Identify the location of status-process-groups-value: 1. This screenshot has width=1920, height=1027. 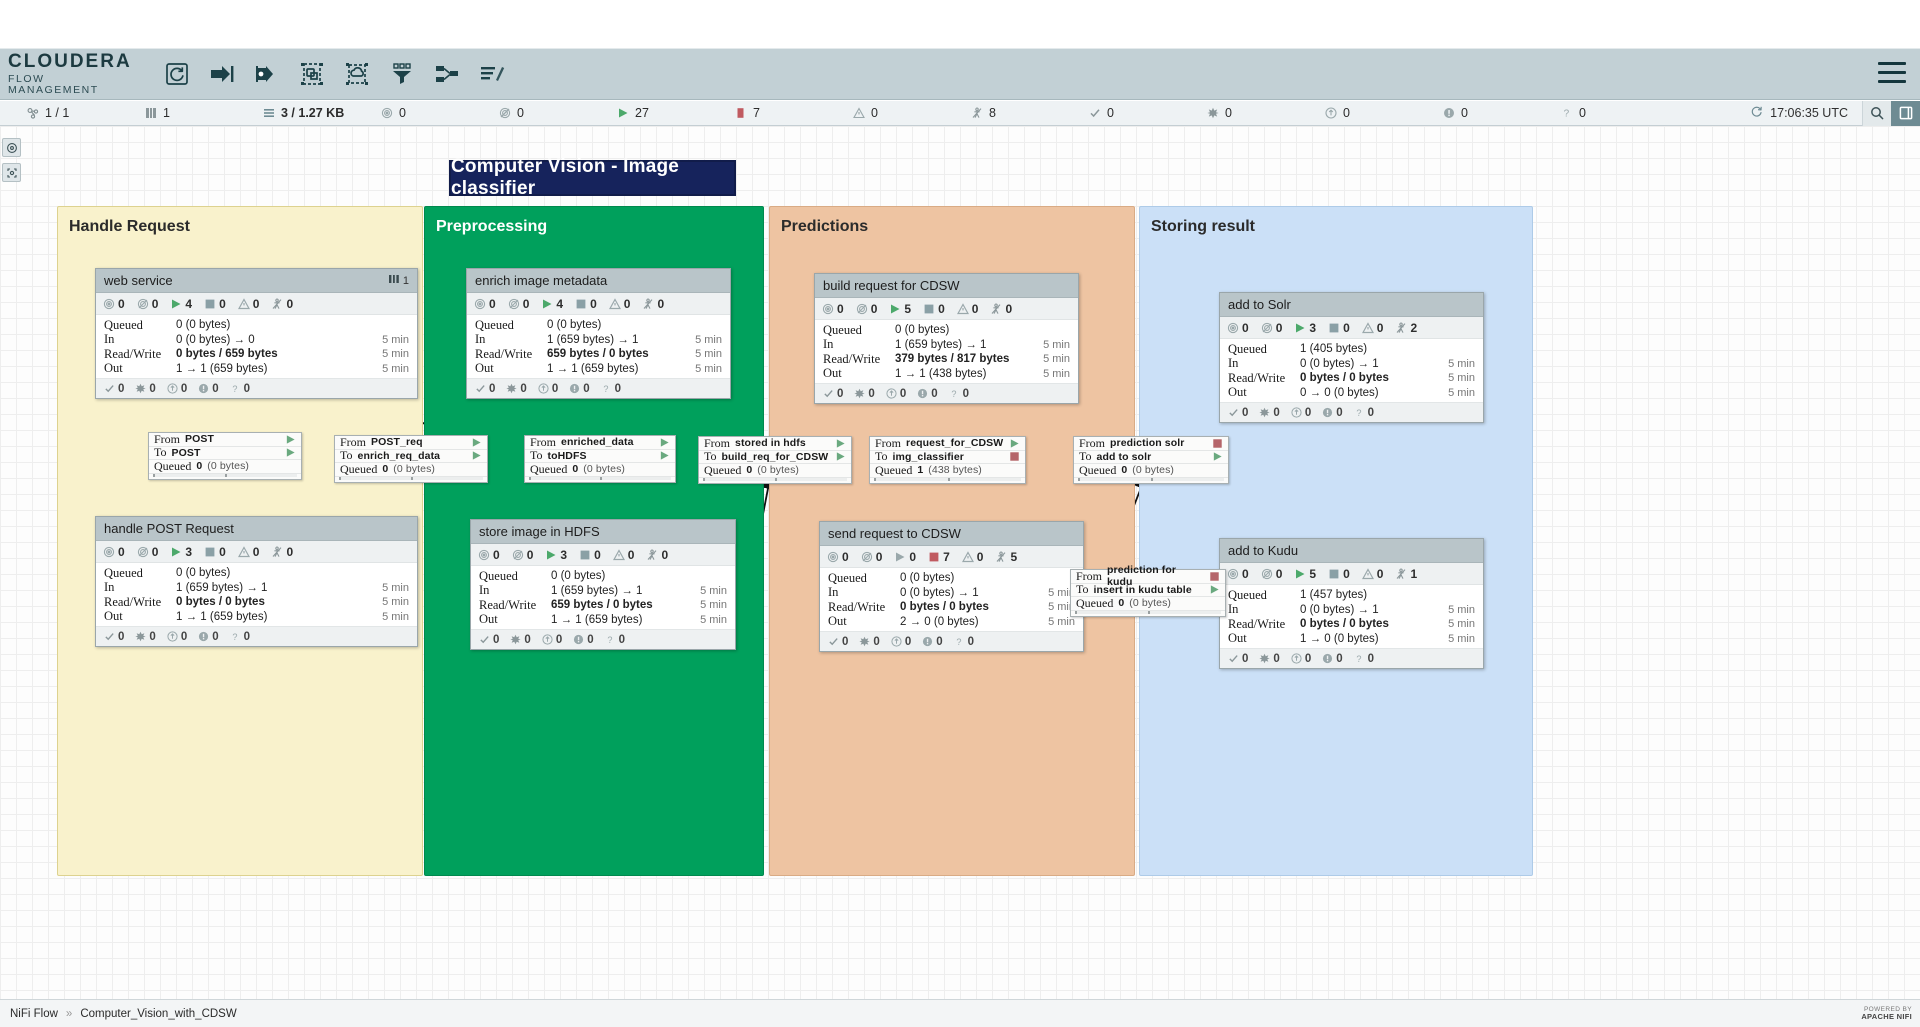
(166, 113).